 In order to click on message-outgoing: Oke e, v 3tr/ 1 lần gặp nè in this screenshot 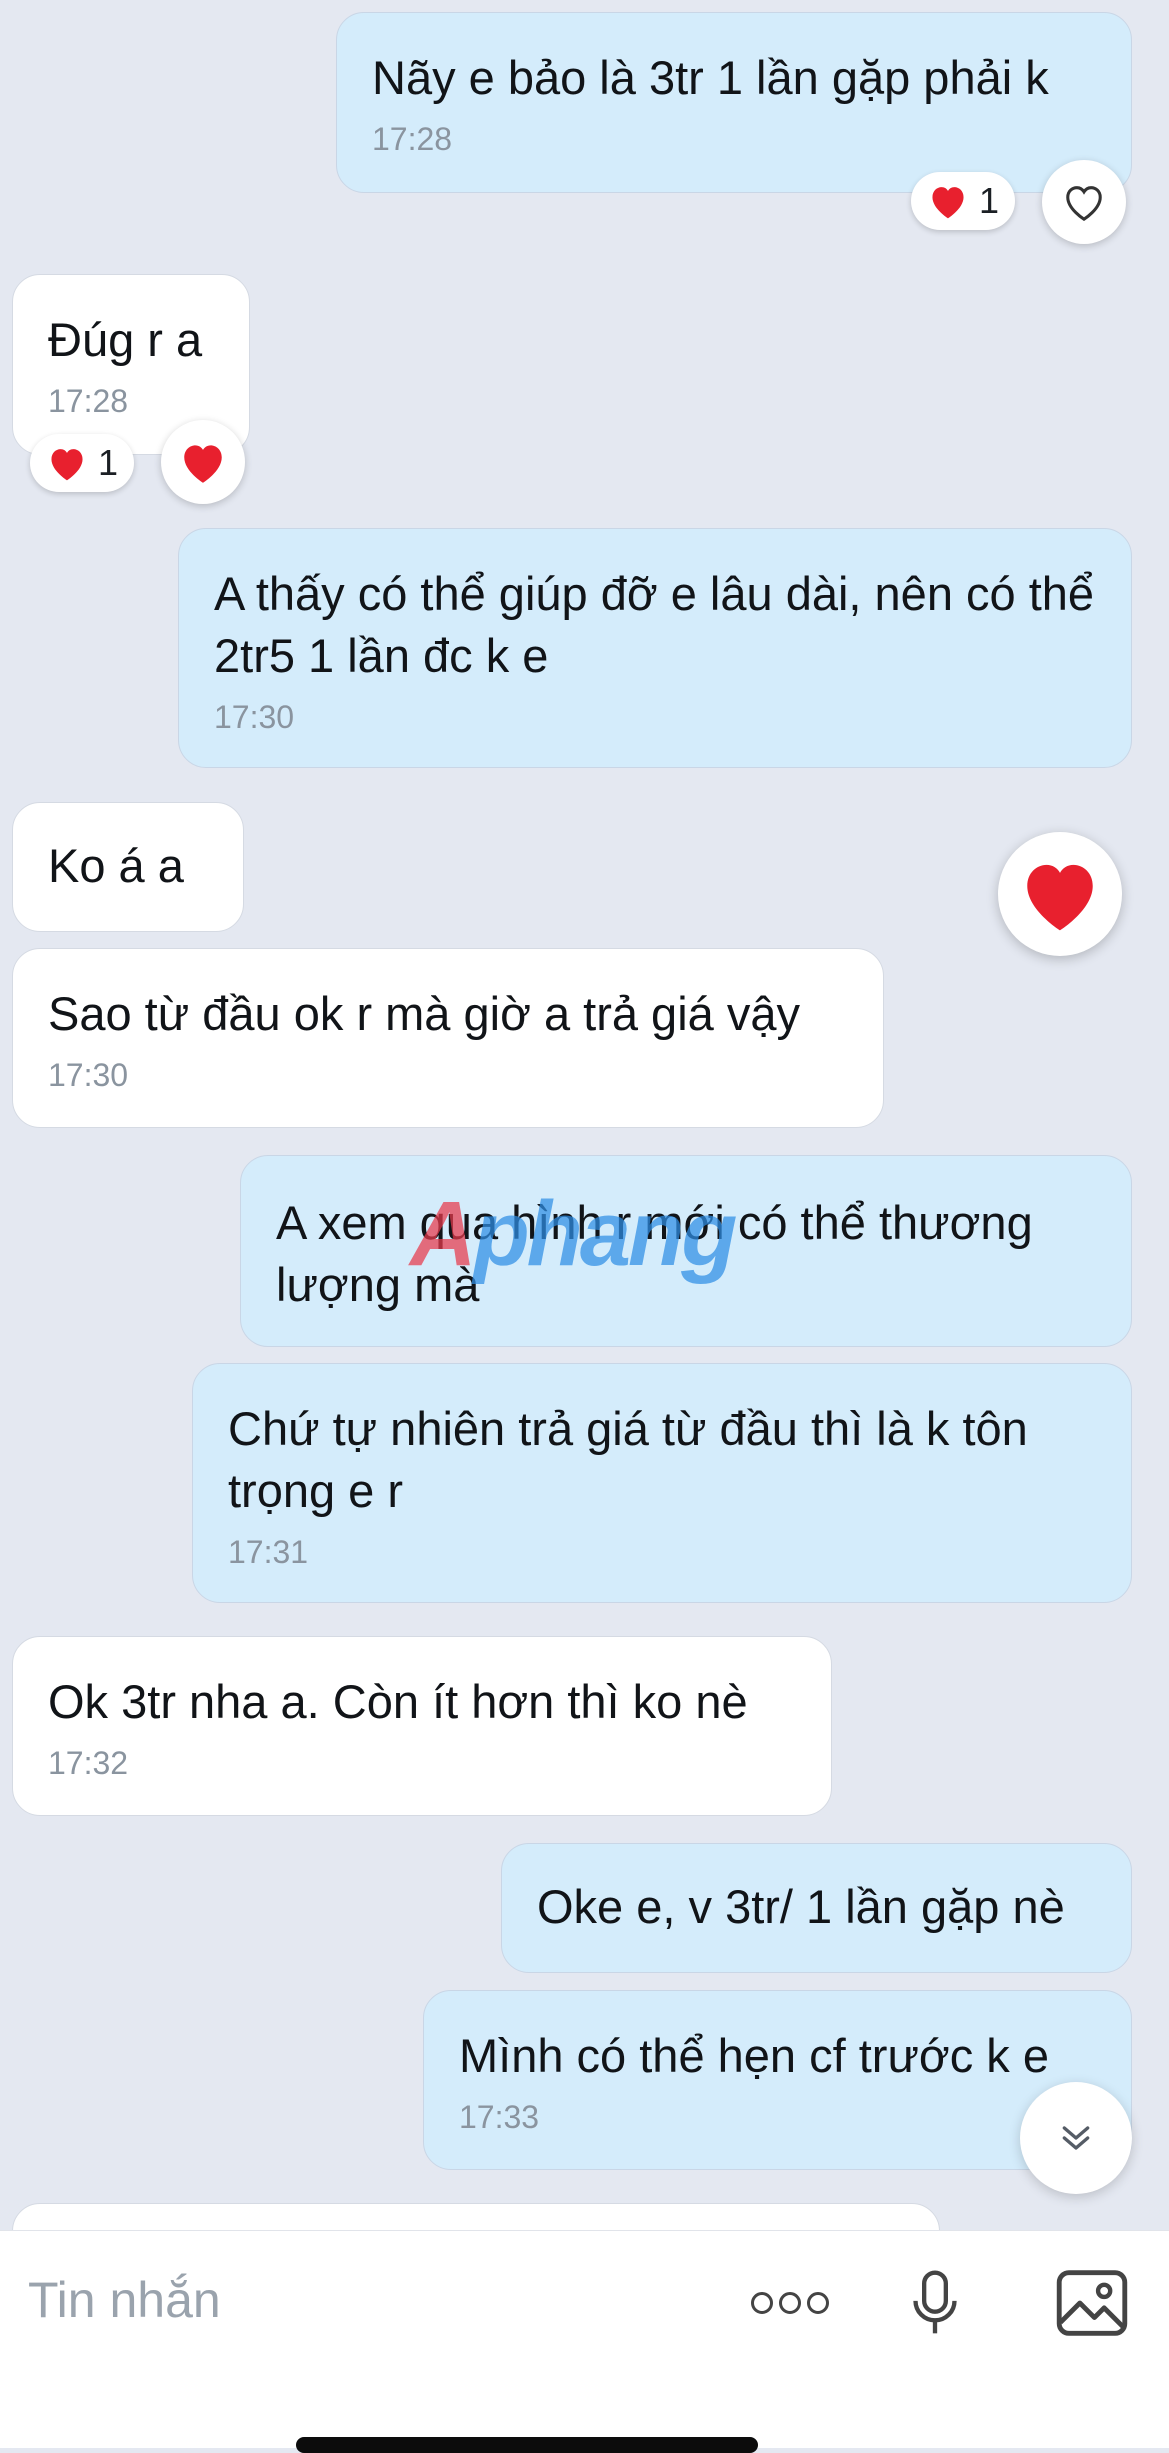, I will do `click(816, 1908)`.